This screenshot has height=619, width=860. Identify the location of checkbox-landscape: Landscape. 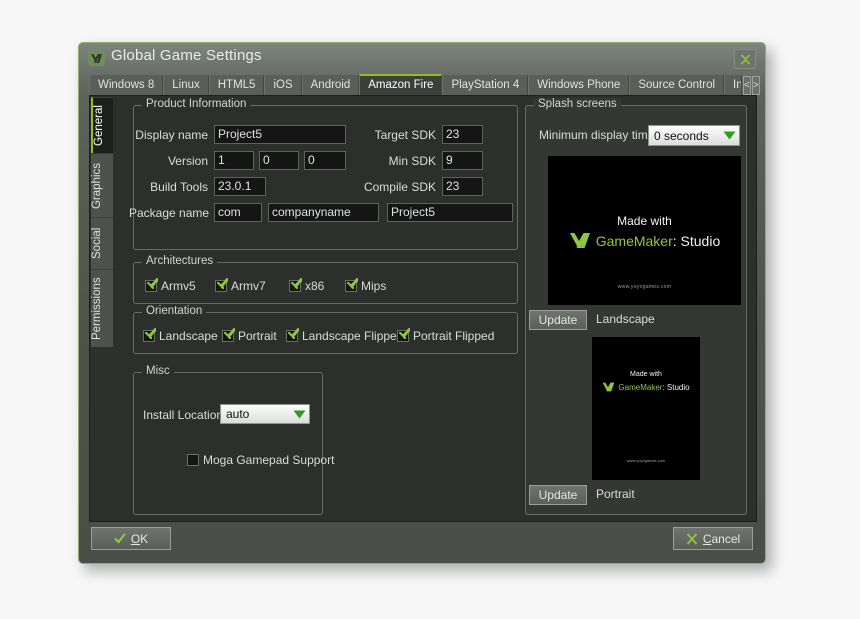
(180, 335).